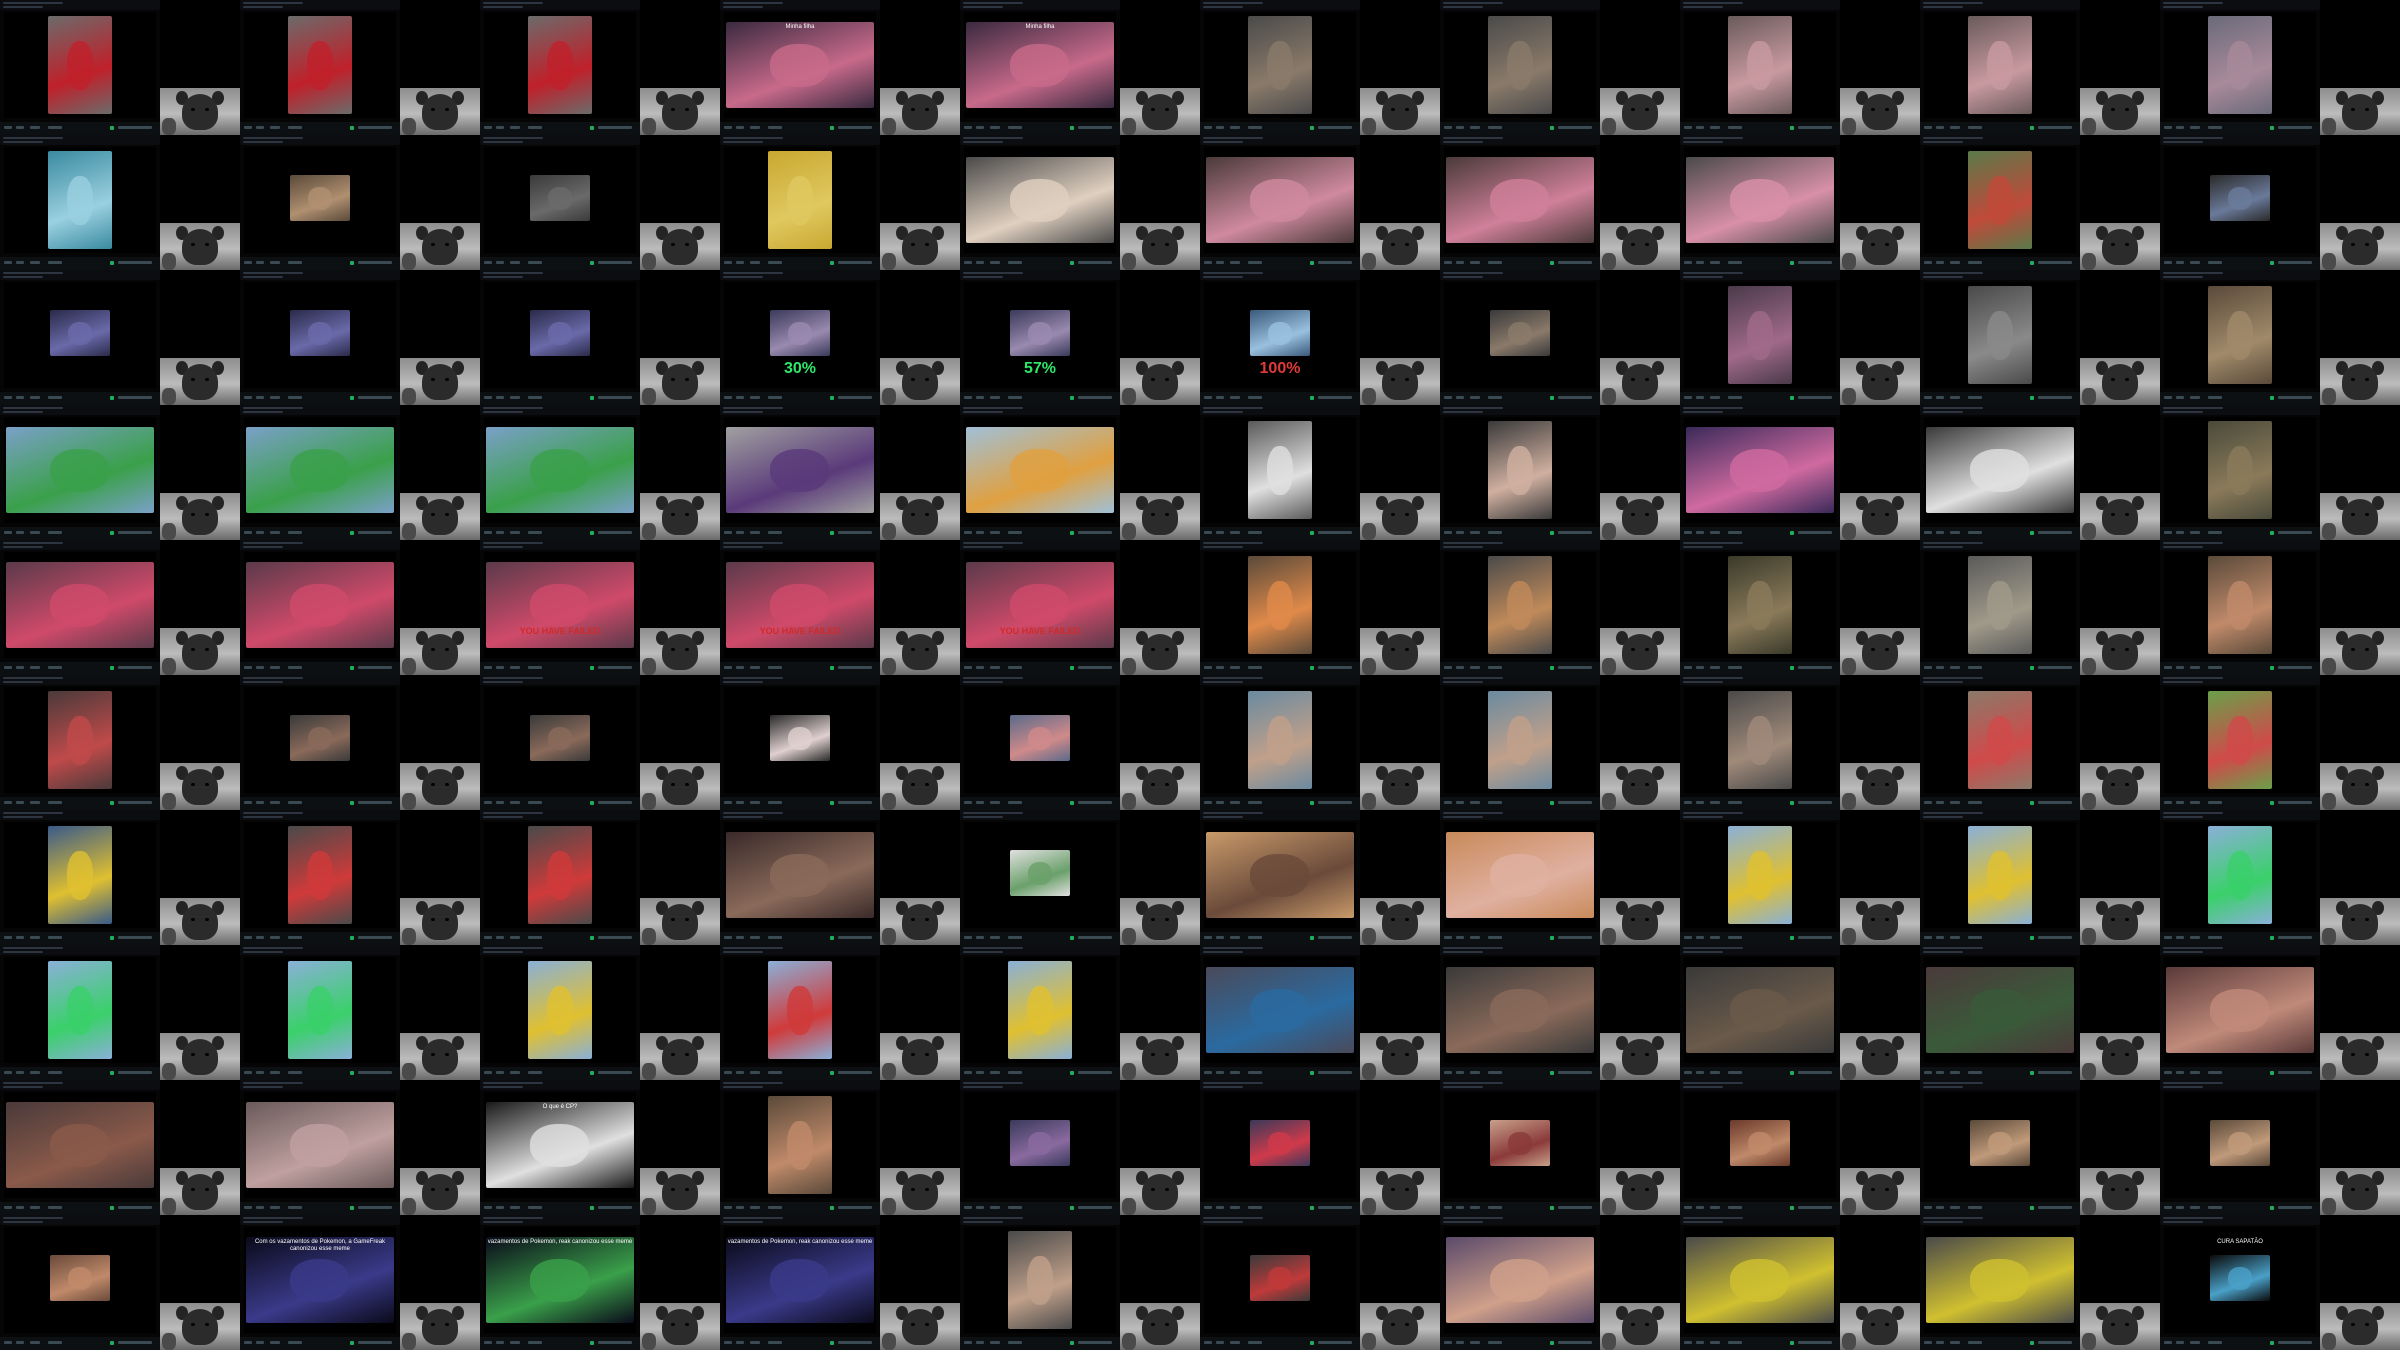 The height and width of the screenshot is (1350, 2400). I want to click on video-frame: YOU HAVE FAILED, so click(560, 605).